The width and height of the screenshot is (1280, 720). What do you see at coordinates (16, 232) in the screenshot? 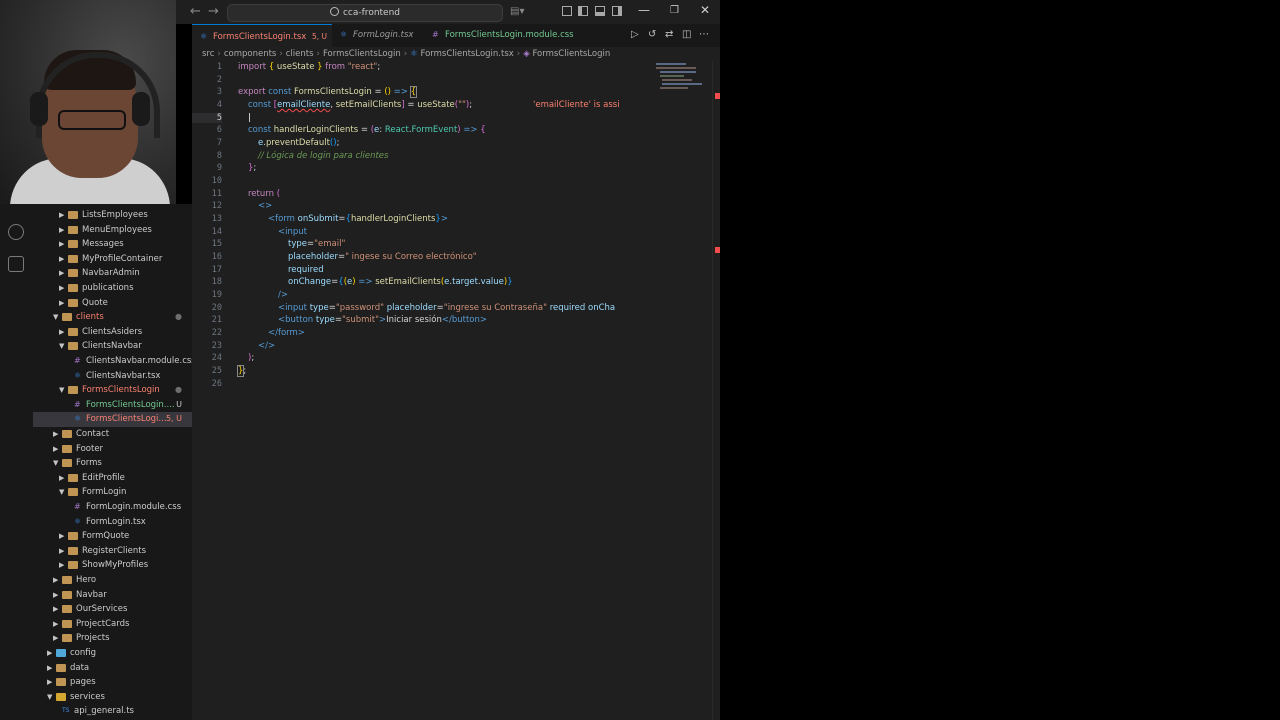
I see `remote-explorer-icon` at bounding box center [16, 232].